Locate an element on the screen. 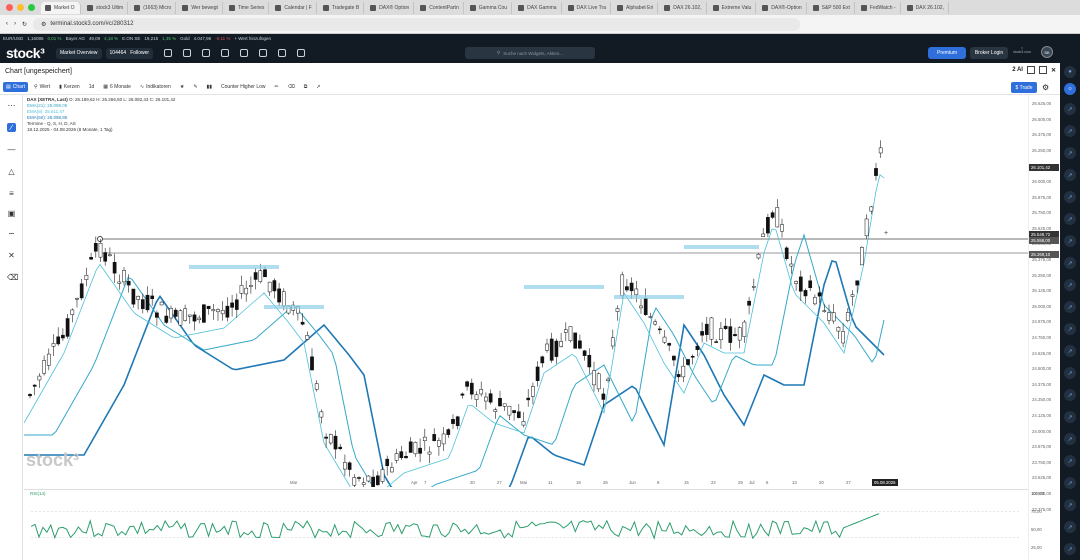  trade-button: $ Trade is located at coordinates (1024, 87).